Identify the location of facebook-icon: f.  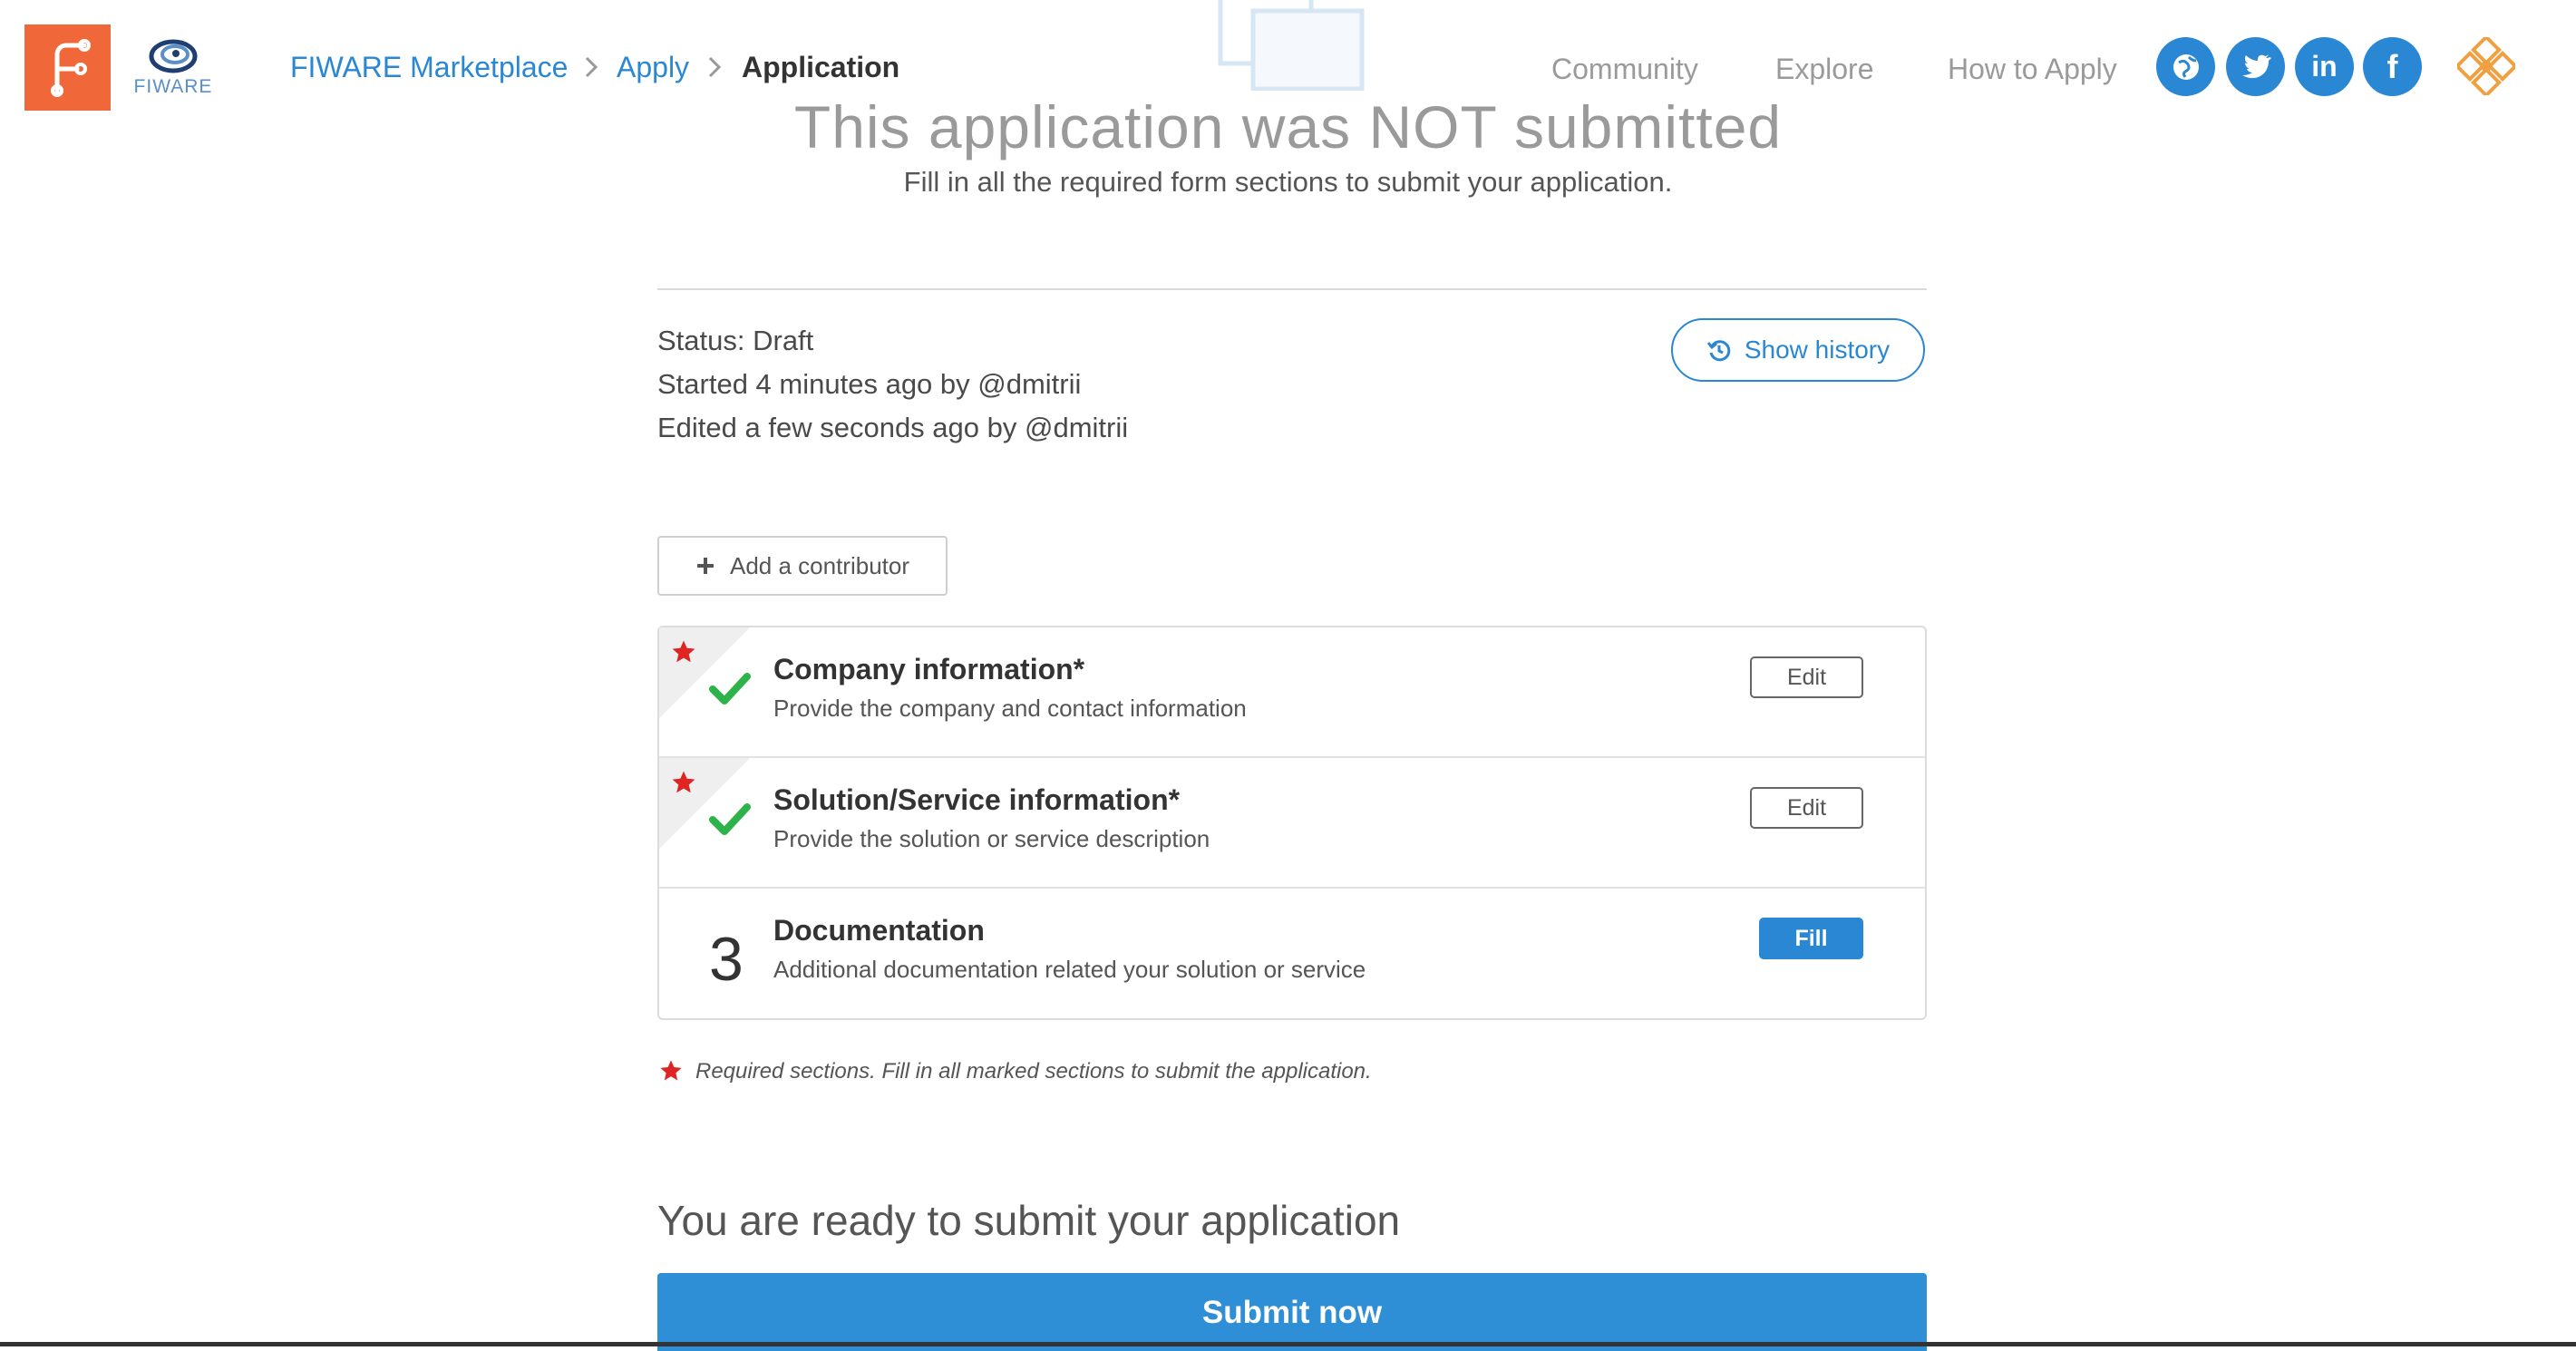
(2392, 66).